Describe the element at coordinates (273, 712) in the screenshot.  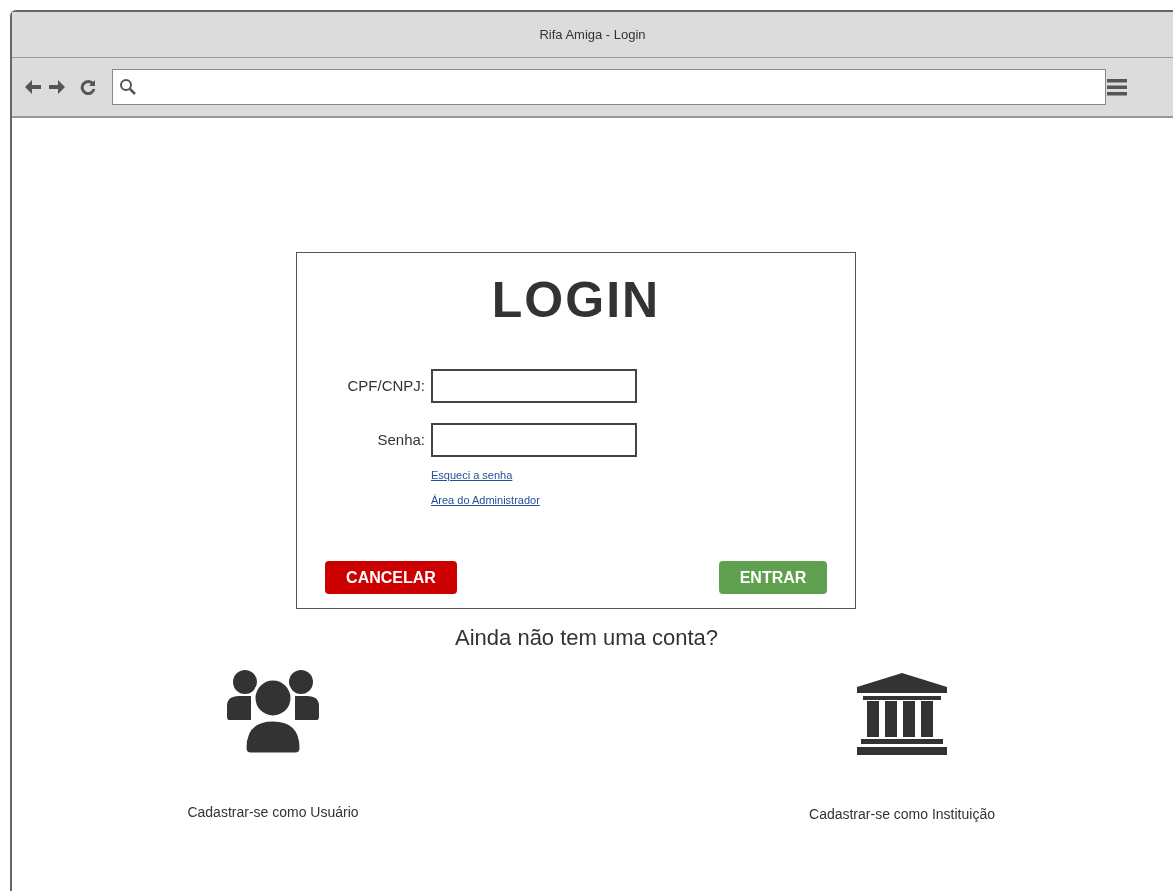
I see `people-icon` at that location.